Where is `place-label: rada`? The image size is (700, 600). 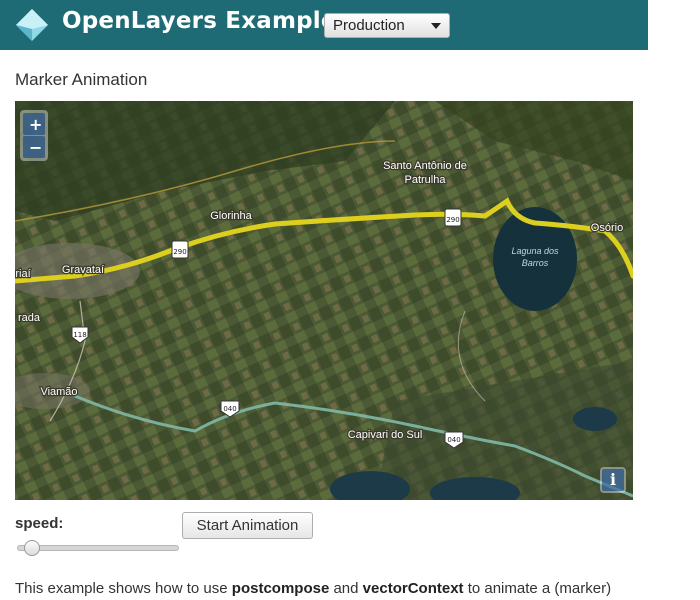
place-label: rada is located at coordinates (29, 318).